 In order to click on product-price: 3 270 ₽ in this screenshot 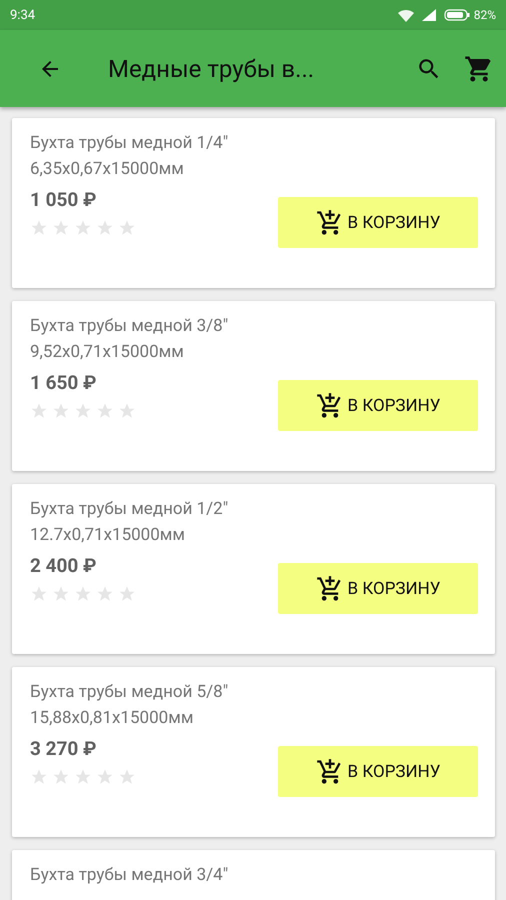, I will do `click(64, 749)`.